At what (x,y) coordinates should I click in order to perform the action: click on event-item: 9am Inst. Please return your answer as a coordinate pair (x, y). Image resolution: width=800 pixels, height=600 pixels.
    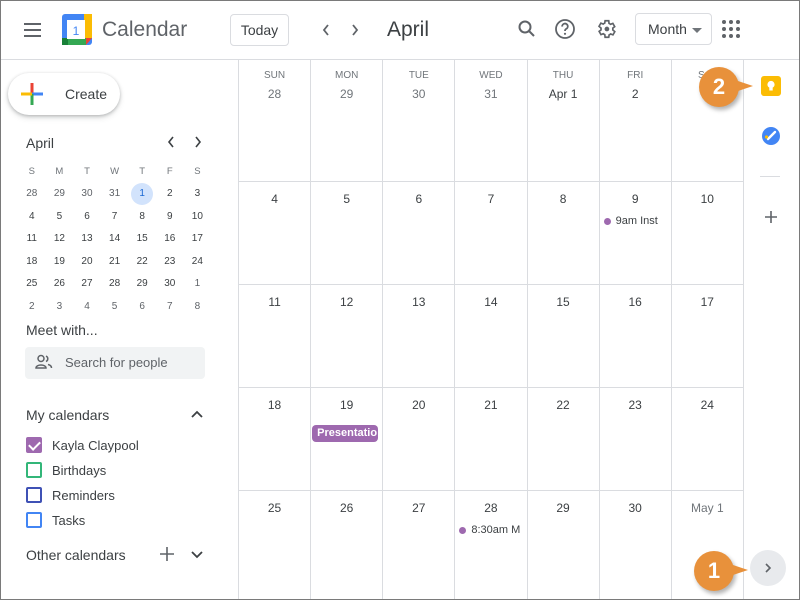
    Looking at the image, I should click on (636, 221).